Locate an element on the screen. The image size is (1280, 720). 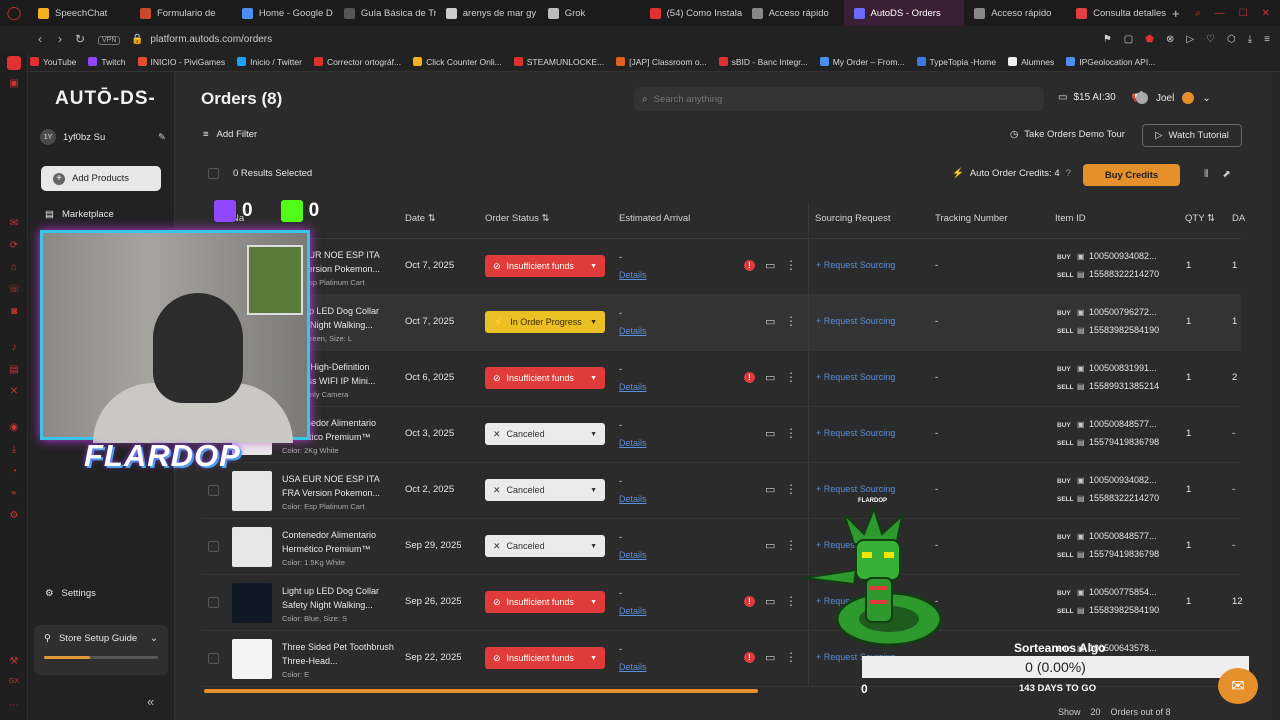
opera-menu-icon: ◯ is located at coordinates (14, 13).